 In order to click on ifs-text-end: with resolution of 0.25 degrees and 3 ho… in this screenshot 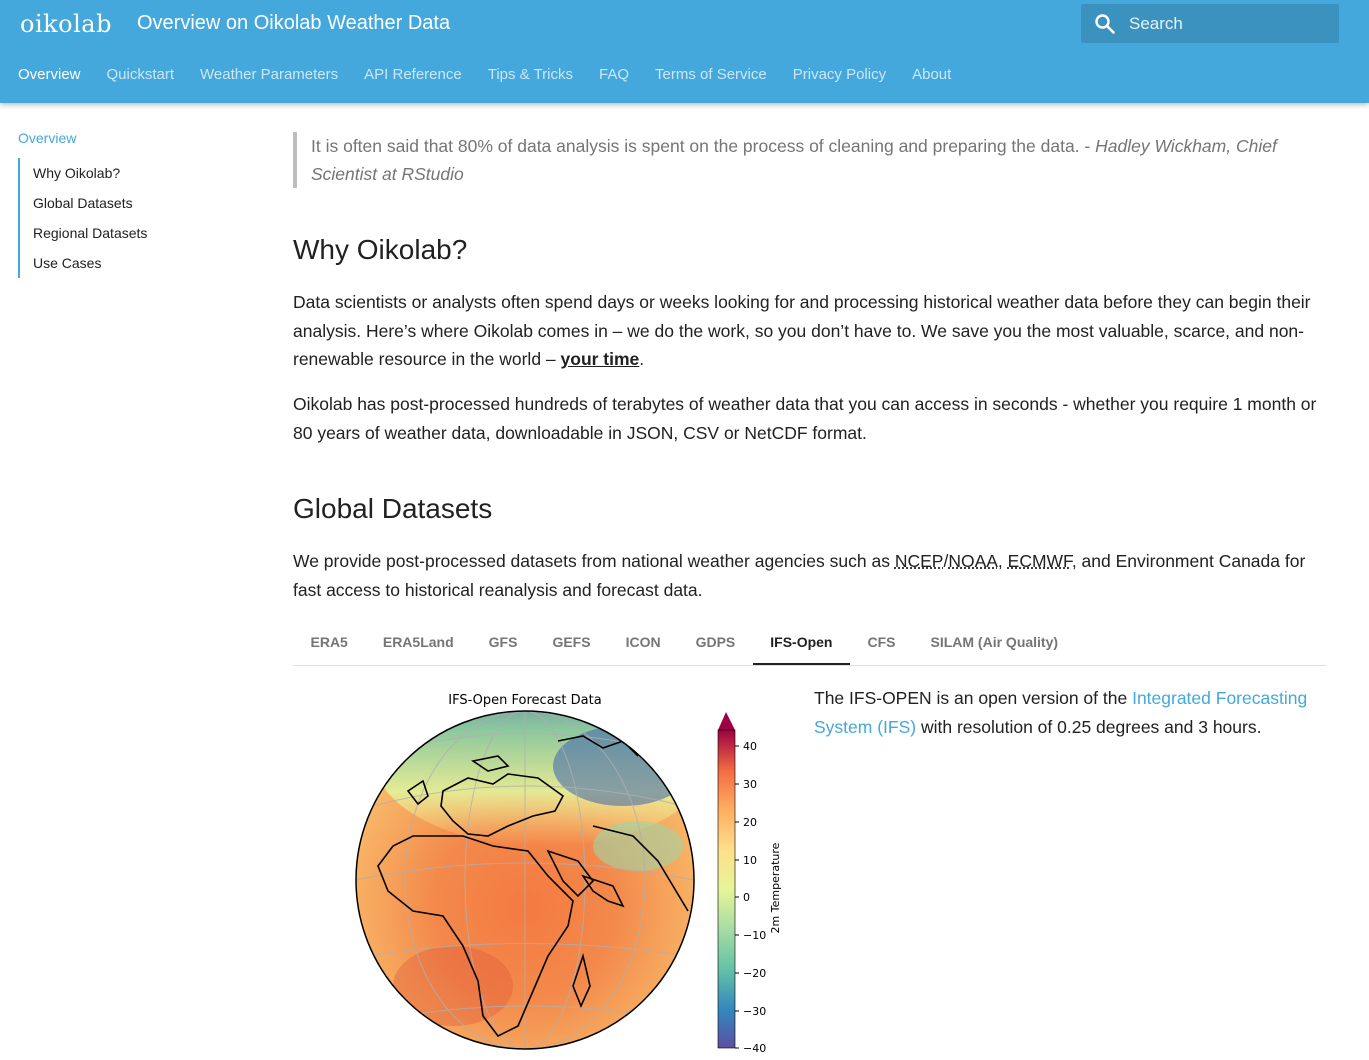, I will do `click(1089, 726)`.